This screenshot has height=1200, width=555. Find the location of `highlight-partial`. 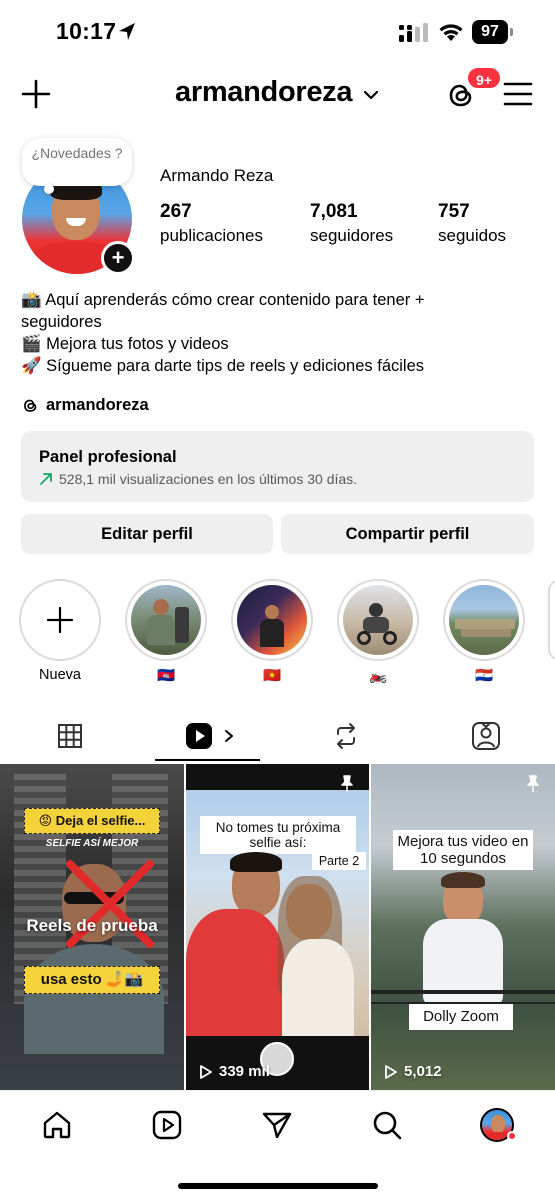

highlight-partial is located at coordinates (551, 620).